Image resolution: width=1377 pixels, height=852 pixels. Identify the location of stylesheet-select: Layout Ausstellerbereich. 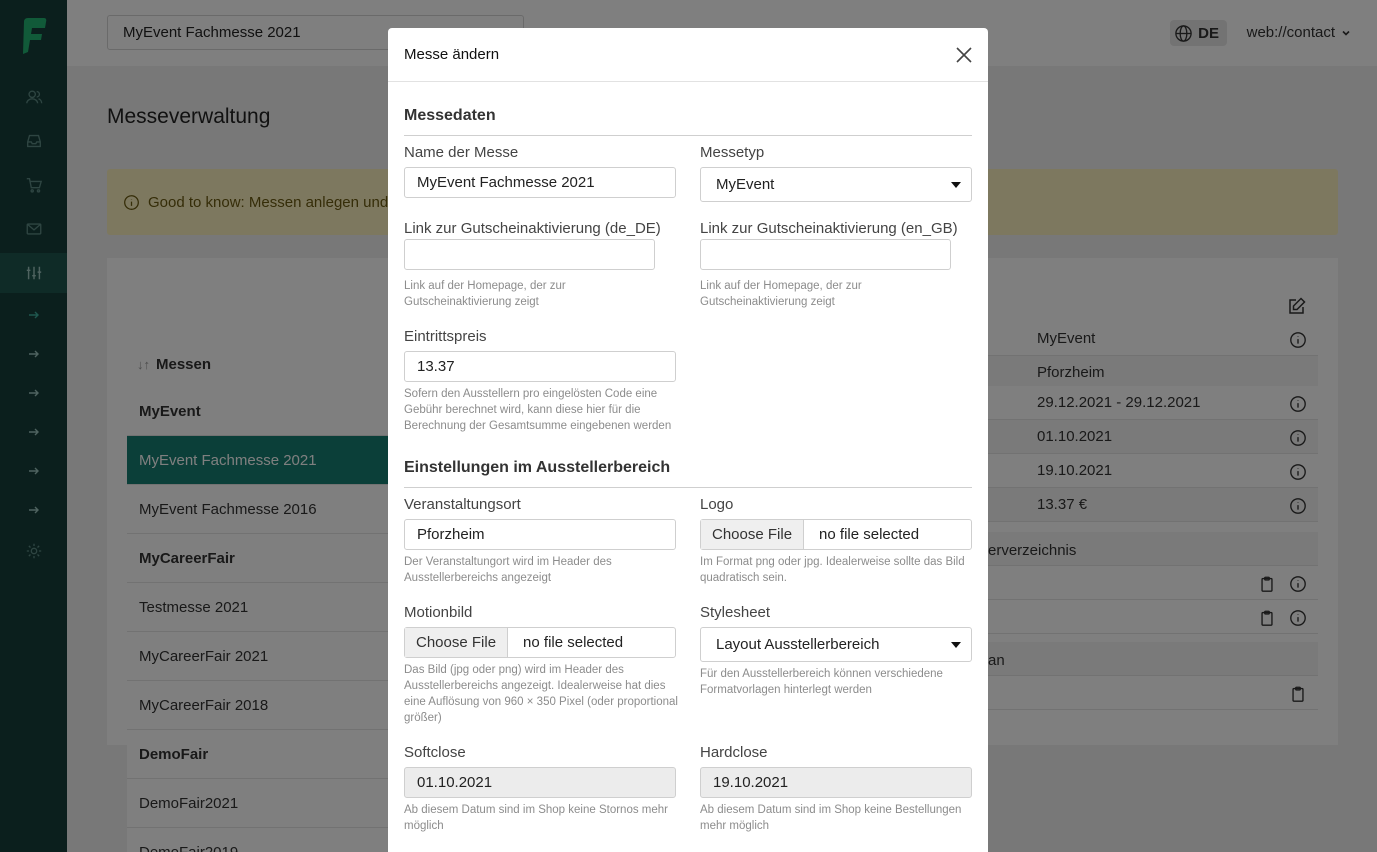
(836, 644).